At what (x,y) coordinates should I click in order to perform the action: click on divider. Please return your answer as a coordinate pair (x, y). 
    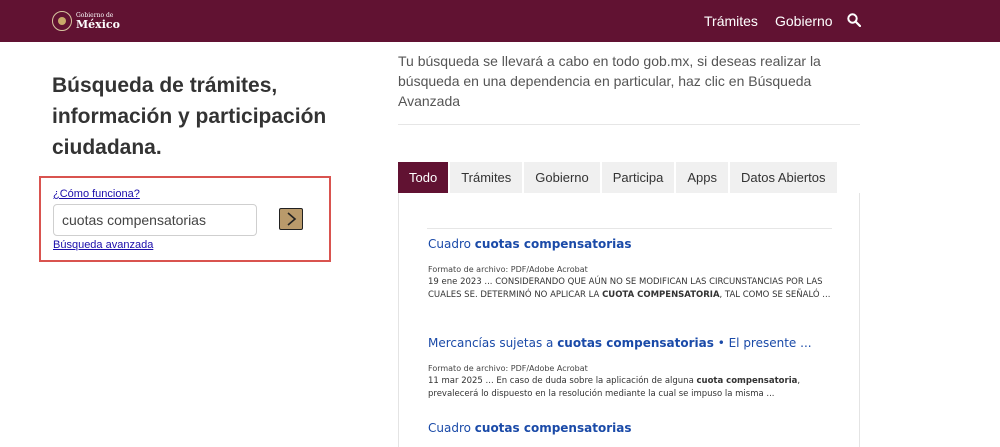
    Looking at the image, I should click on (629, 124).